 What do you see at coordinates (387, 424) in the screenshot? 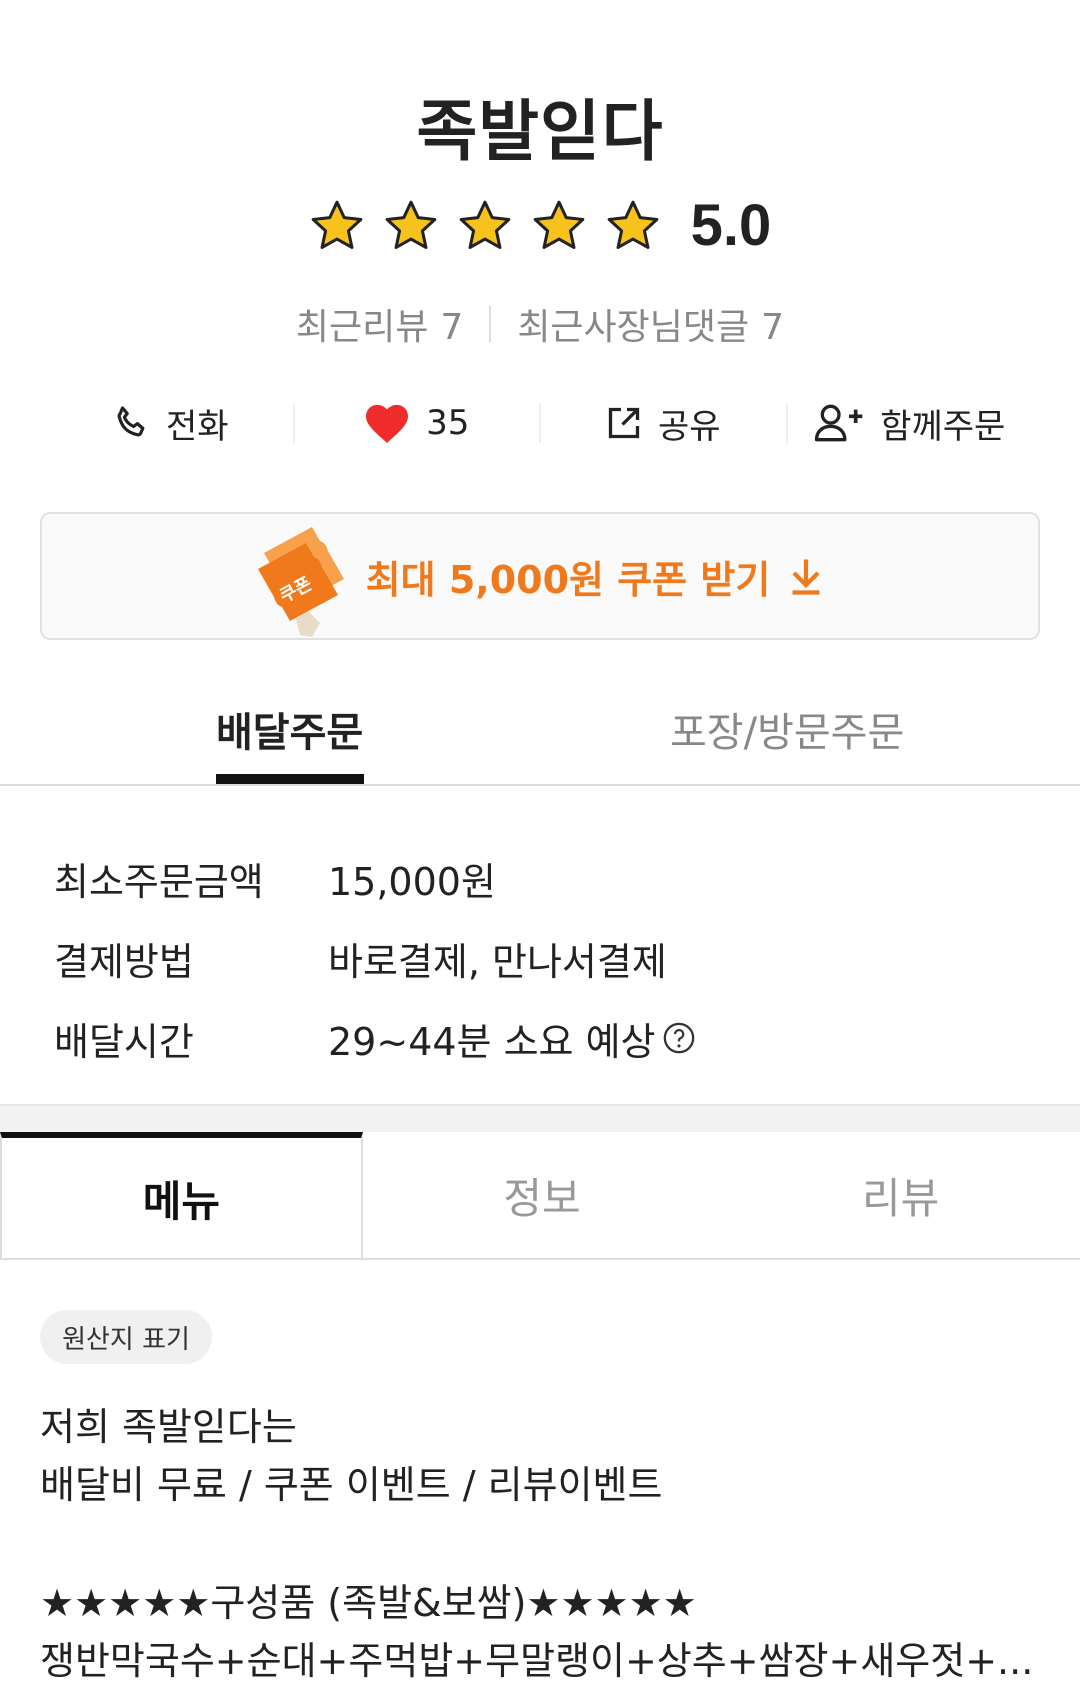
I see `heart-icon` at bounding box center [387, 424].